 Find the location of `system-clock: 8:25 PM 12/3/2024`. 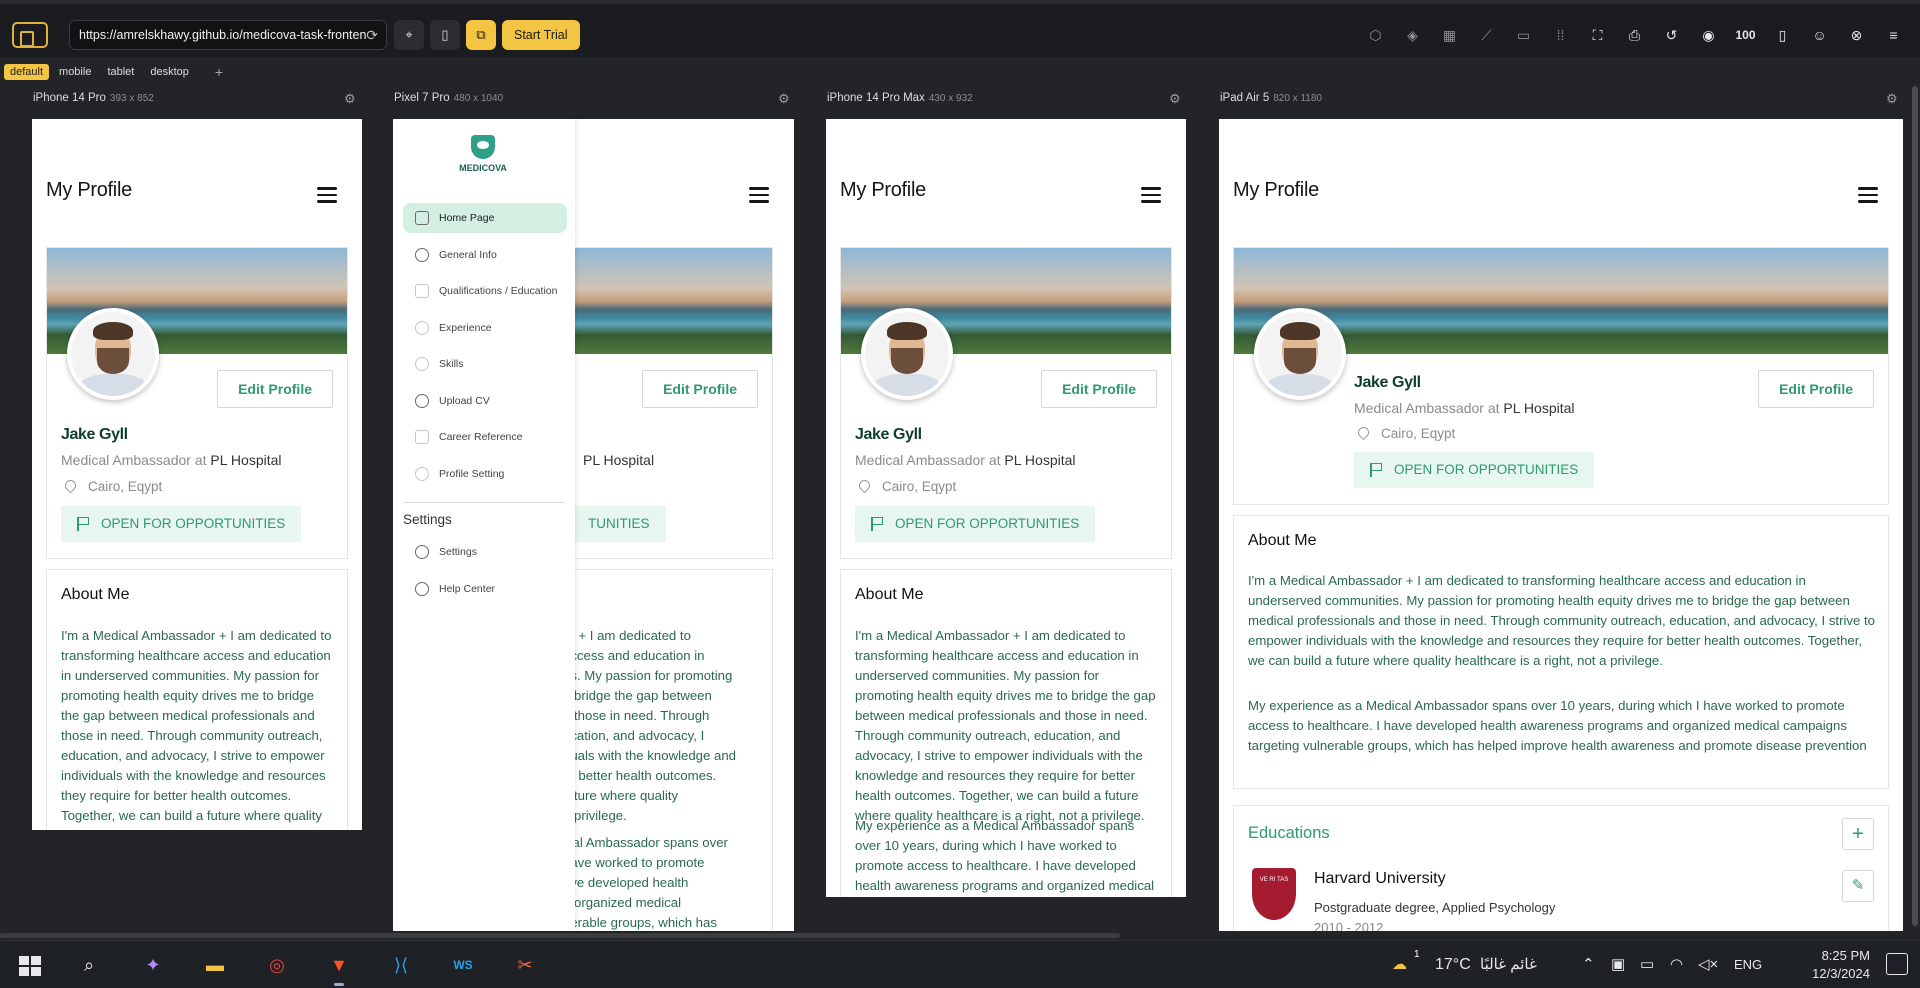

system-clock: 8:25 PM 12/3/2024 is located at coordinates (1841, 965).